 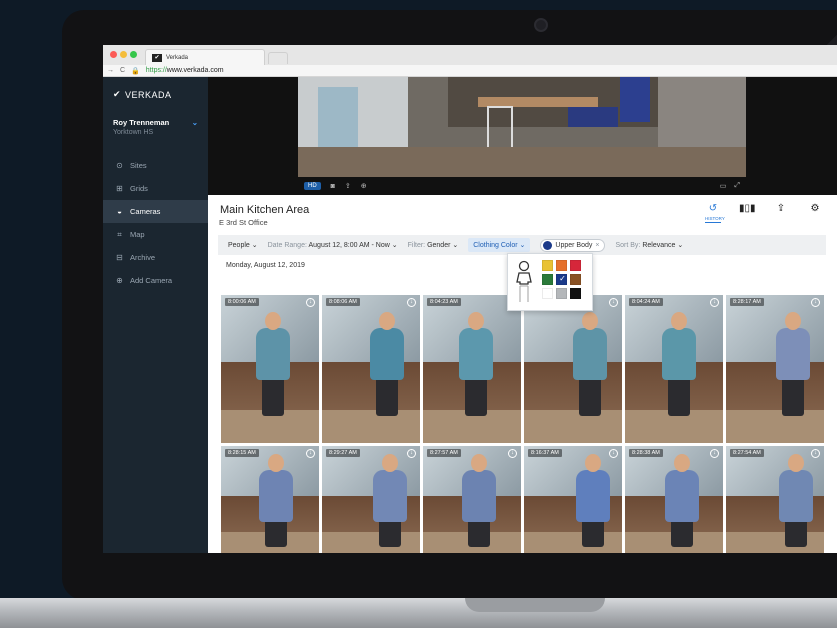 I want to click on export-icon: ⇪, so click(x=781, y=208).